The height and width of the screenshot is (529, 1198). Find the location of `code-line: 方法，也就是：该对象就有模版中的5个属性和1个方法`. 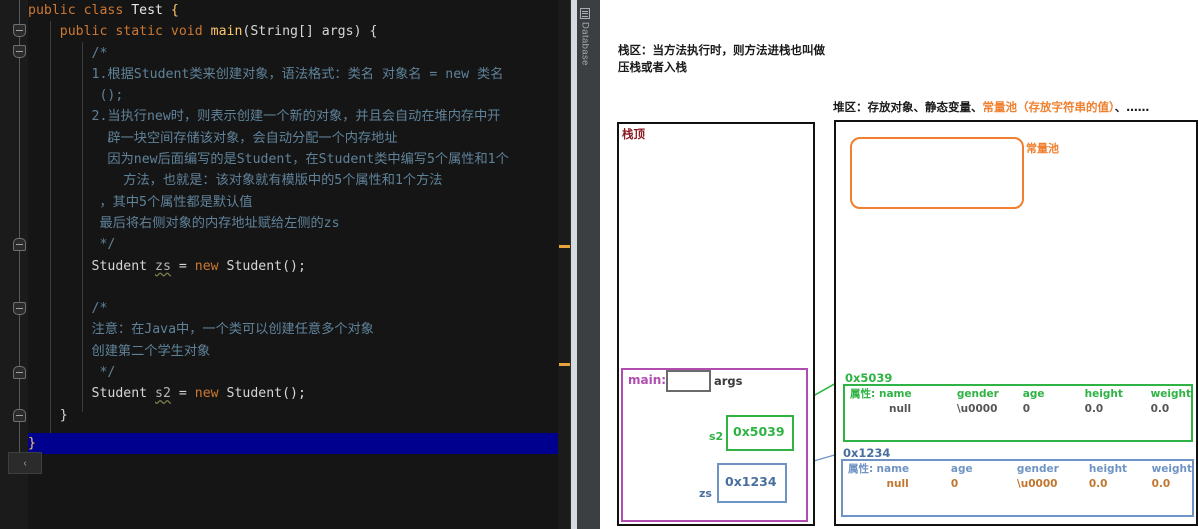

code-line: 方法，也就是：该对象就有模版中的5个属性和1个方法 is located at coordinates (293, 180).